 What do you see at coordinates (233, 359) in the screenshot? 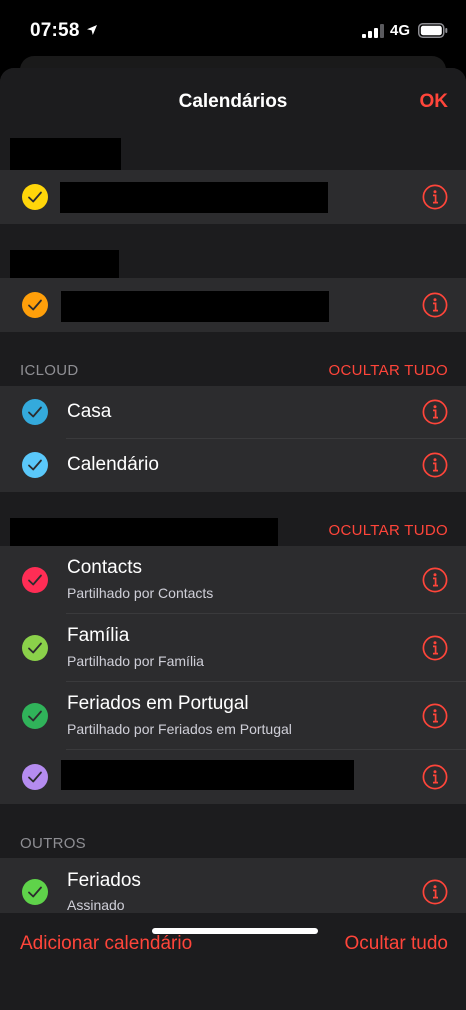
I see `section-header-icloud: ICLOUD OCULTAR TUDO` at bounding box center [233, 359].